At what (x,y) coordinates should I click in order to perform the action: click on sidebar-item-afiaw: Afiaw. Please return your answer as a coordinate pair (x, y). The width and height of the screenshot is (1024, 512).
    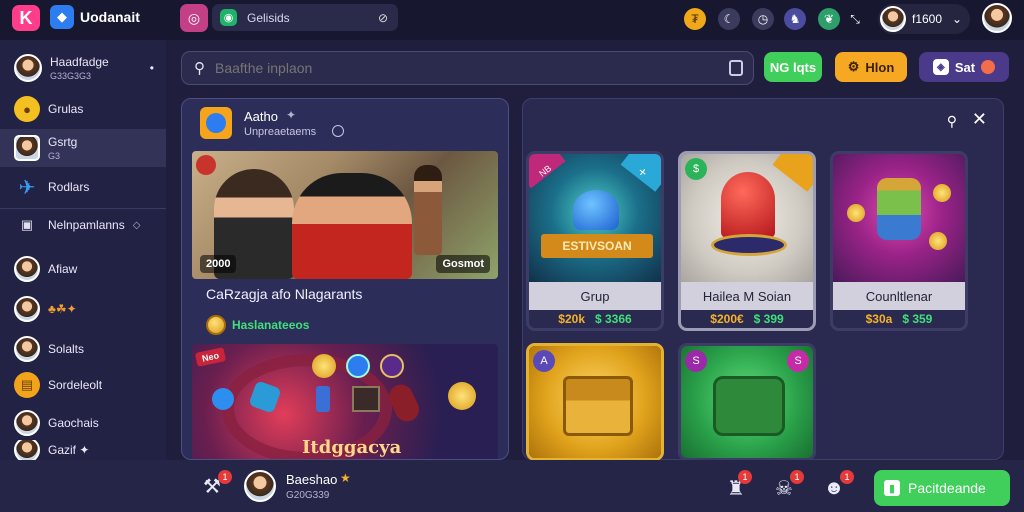
    Looking at the image, I should click on (83, 269).